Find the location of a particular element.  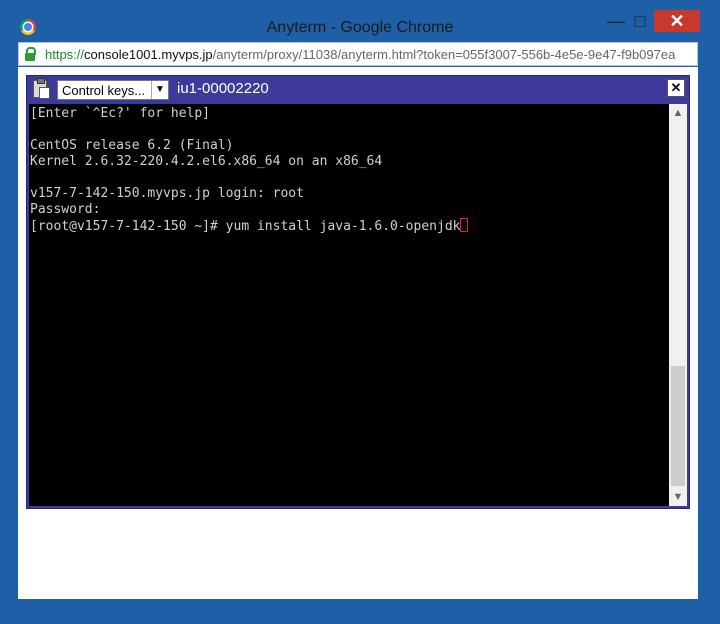

terminal-line: Password: is located at coordinates (65, 209).